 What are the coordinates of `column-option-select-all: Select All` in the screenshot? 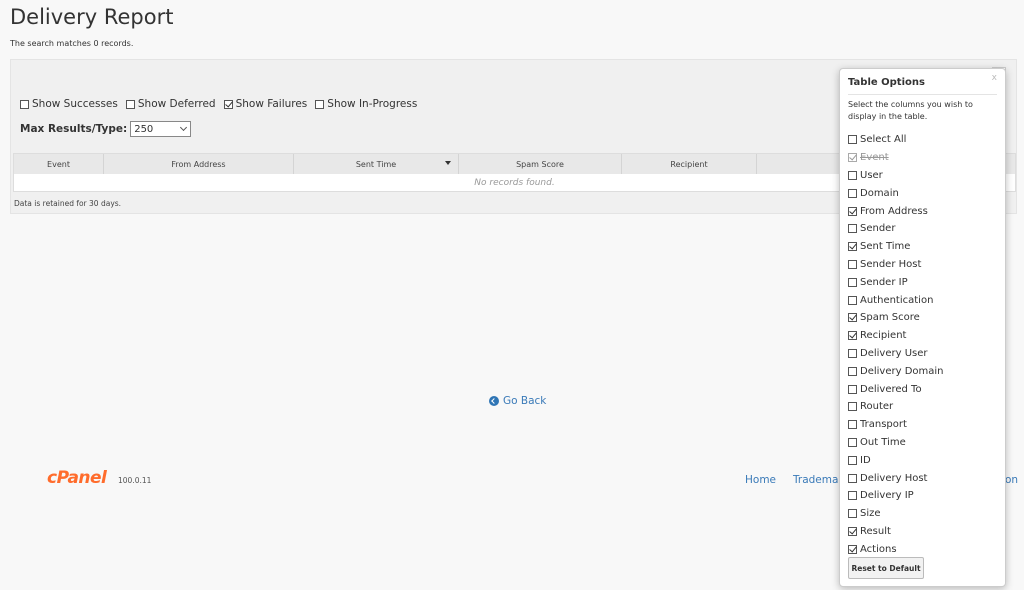 It's located at (896, 140).